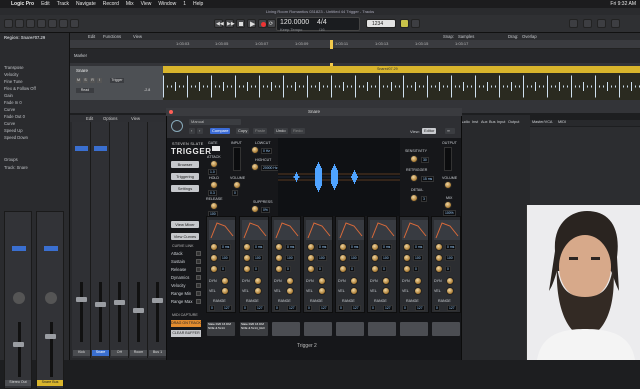 Image resolution: width=640 pixels, height=389 pixels. Describe the element at coordinates (14, 116) in the screenshot. I see `inspector-fade-out: Fade Out 0` at that location.